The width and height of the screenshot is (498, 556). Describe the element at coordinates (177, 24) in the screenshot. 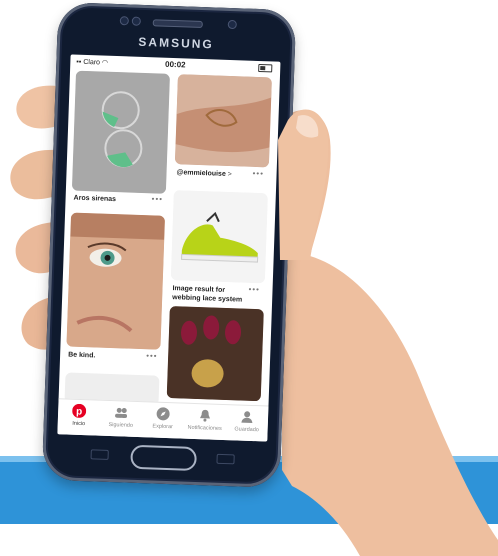

I see `earpiece-speaker` at that location.